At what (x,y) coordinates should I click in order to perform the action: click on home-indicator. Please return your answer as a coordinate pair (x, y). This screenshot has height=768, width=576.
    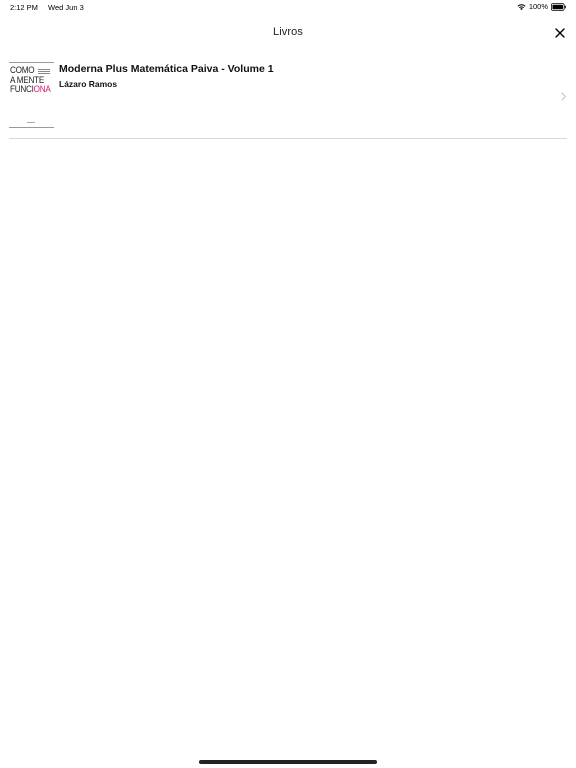
    Looking at the image, I should click on (288, 762).